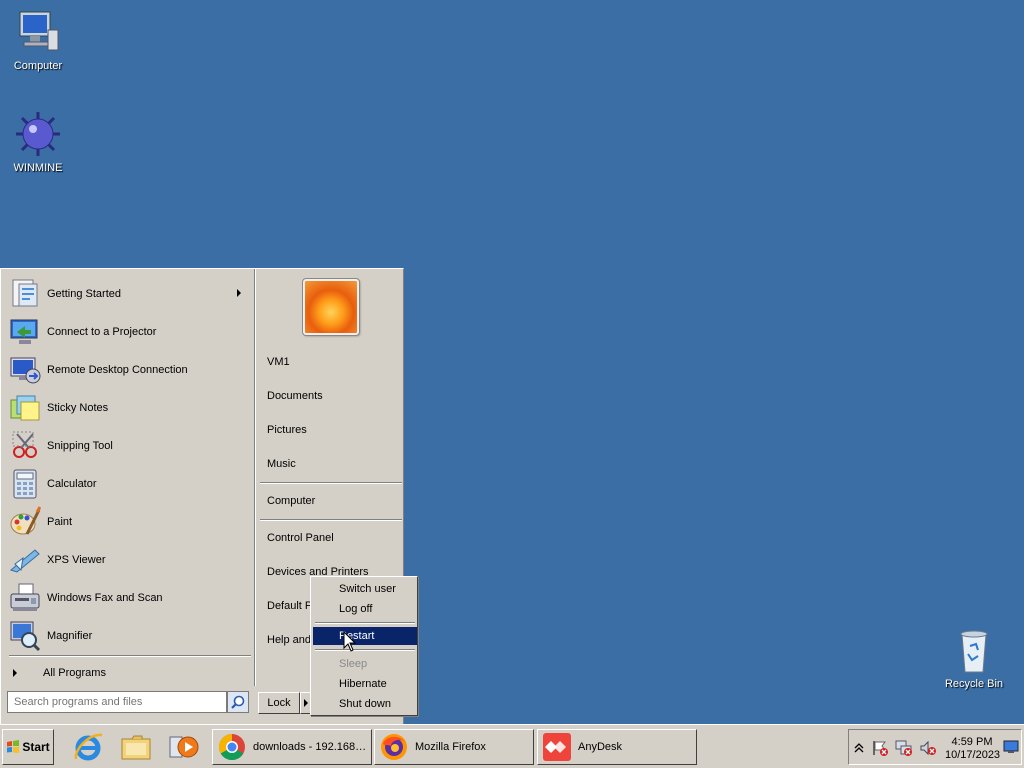 Image resolution: width=1024 pixels, height=768 pixels. Describe the element at coordinates (25, 484) in the screenshot. I see `calculator-icon` at that location.